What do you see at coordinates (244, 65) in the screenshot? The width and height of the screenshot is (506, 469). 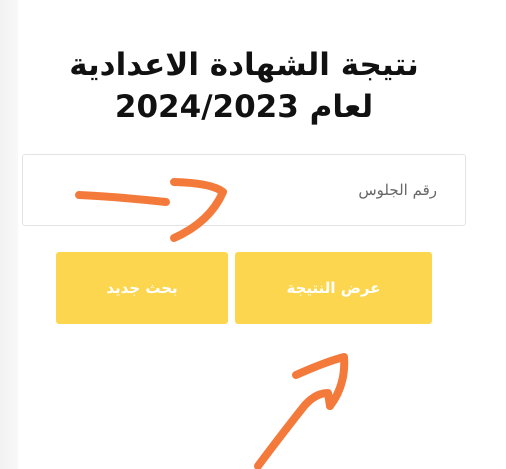 I see `page-title: نتيجة الشهادة الاعدادية` at bounding box center [244, 65].